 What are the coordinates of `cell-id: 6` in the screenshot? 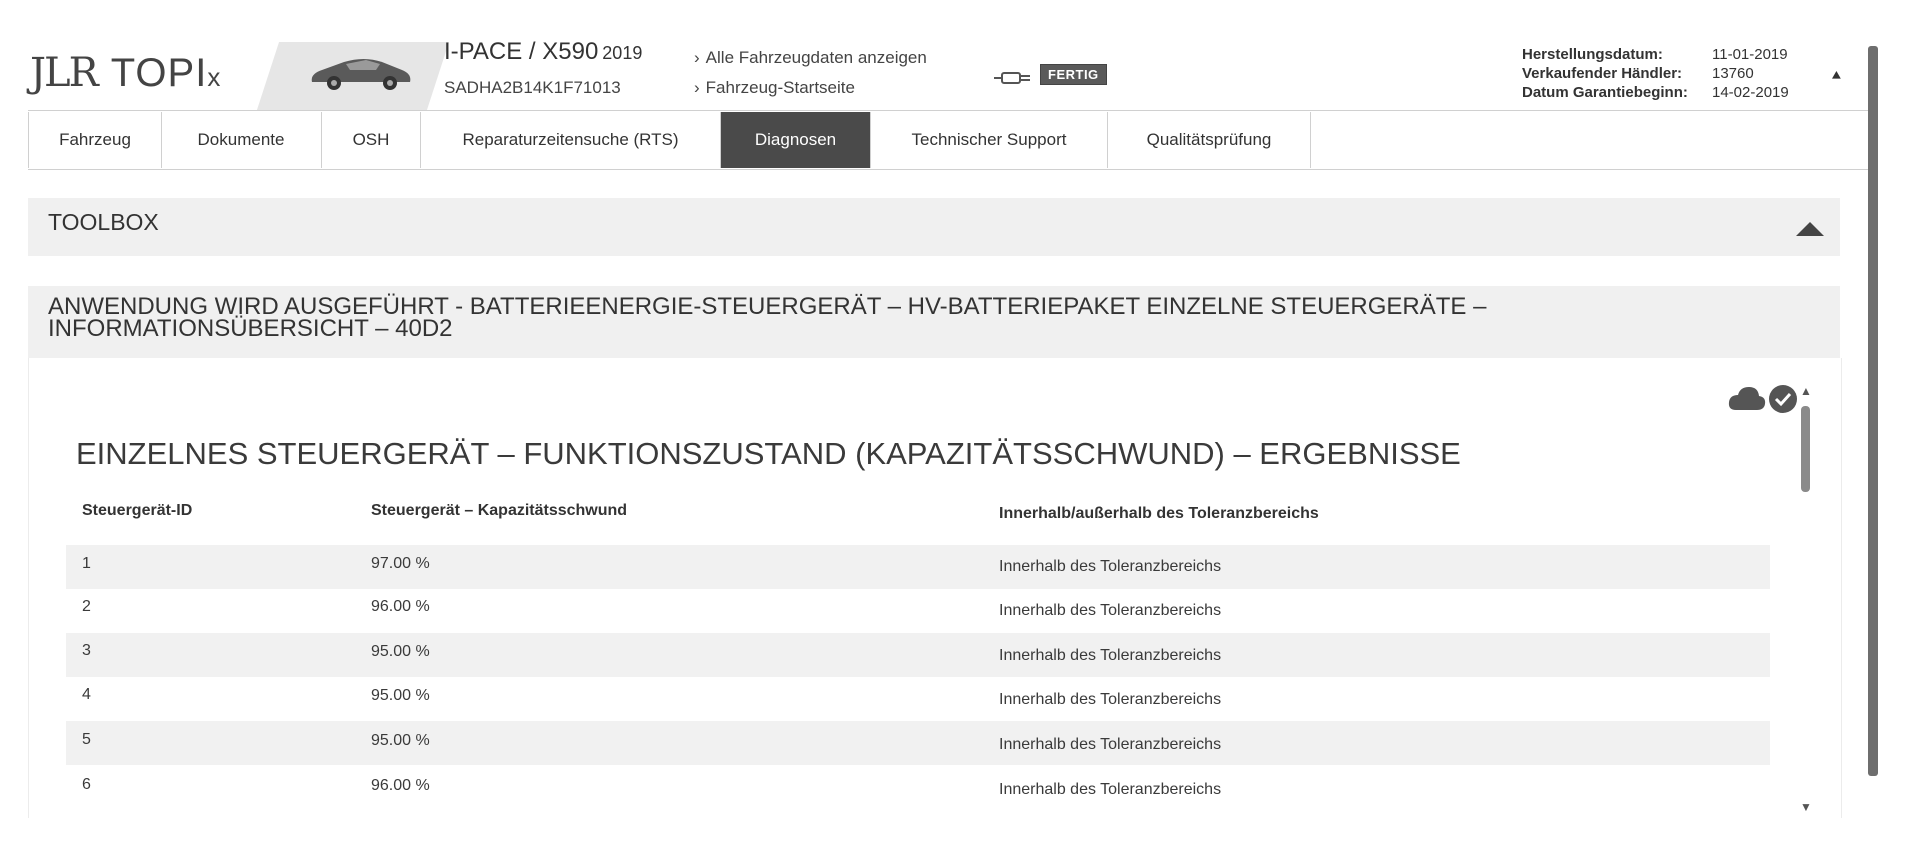 It's located at (86, 784).